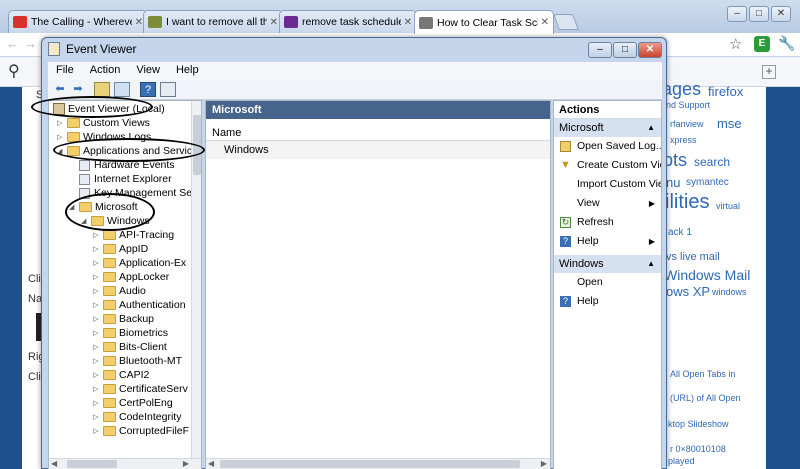 The image size is (800, 469). Describe the element at coordinates (729, 123) in the screenshot. I see `tag-cloud-link: mse` at that location.